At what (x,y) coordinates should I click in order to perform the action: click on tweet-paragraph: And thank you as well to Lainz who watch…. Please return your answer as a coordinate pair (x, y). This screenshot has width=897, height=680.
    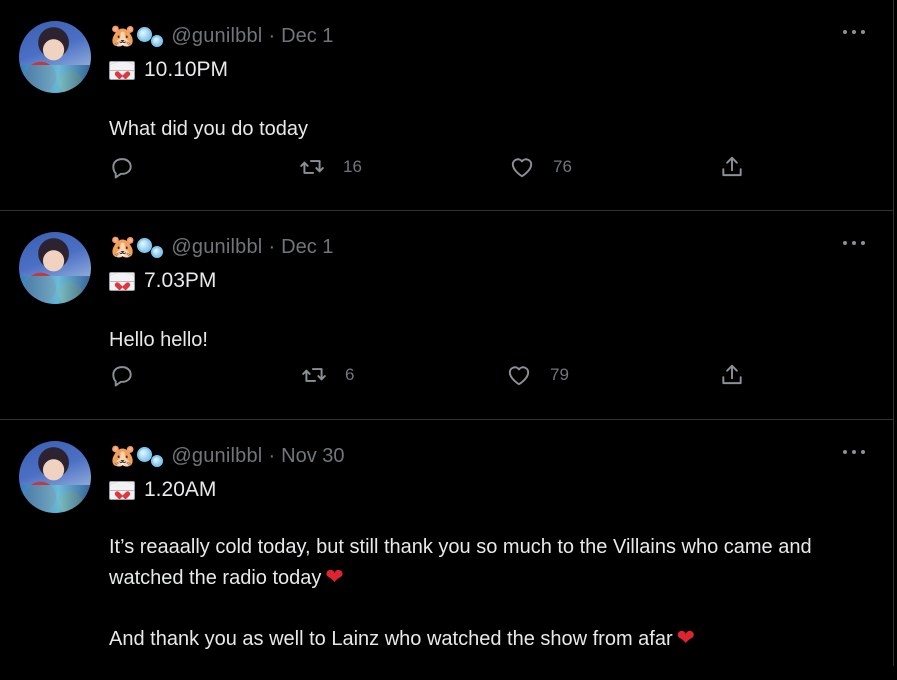
    Looking at the image, I should click on (494, 638).